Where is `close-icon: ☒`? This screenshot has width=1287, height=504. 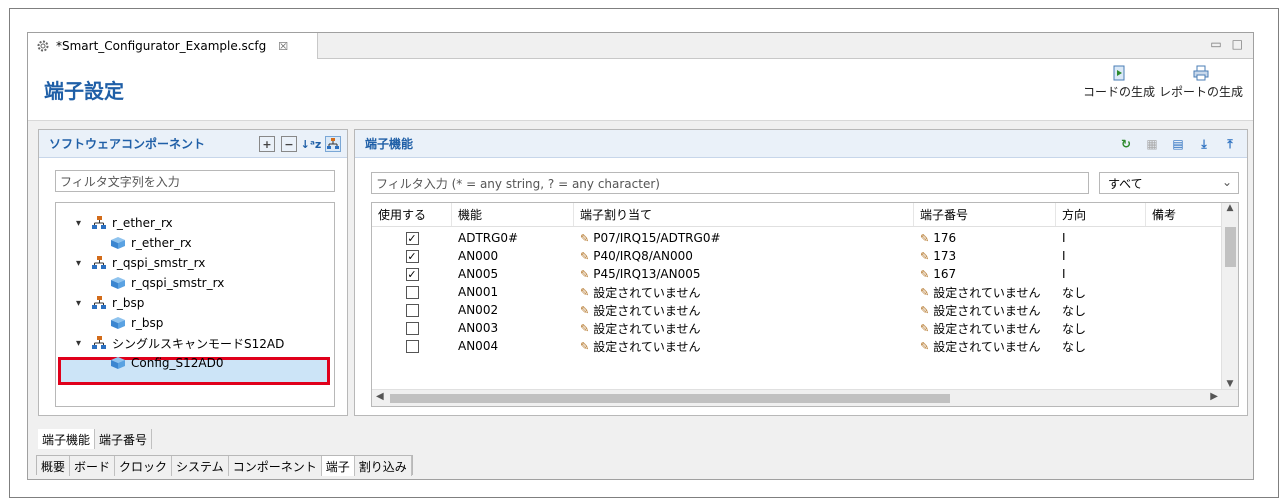
close-icon: ☒ is located at coordinates (283, 46).